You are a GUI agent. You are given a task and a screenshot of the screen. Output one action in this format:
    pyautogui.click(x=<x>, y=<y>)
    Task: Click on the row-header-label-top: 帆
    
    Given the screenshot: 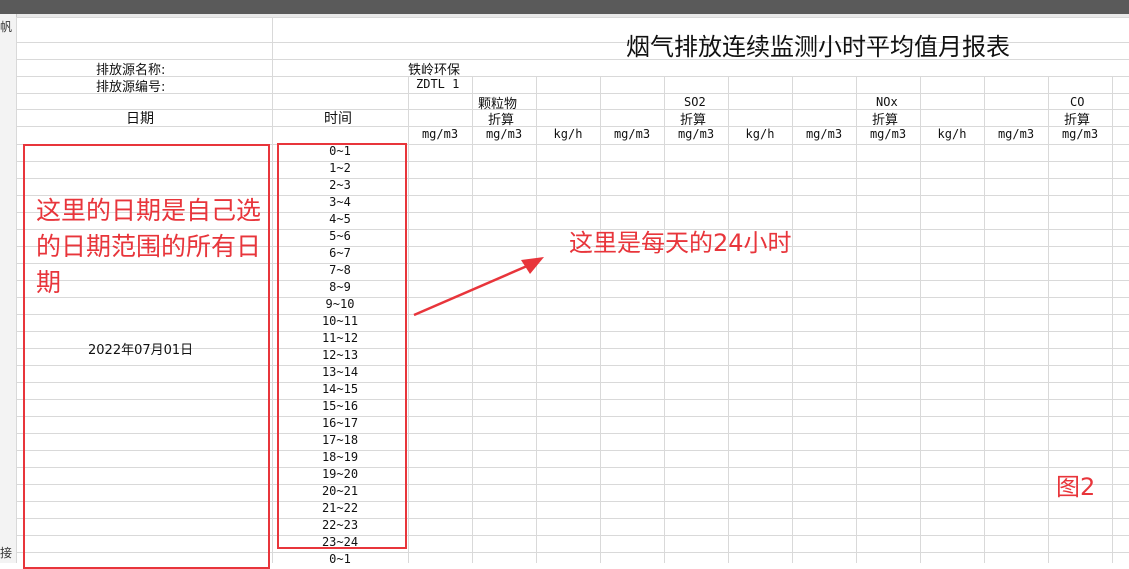 What is the action you would take?
    pyautogui.click(x=6, y=27)
    